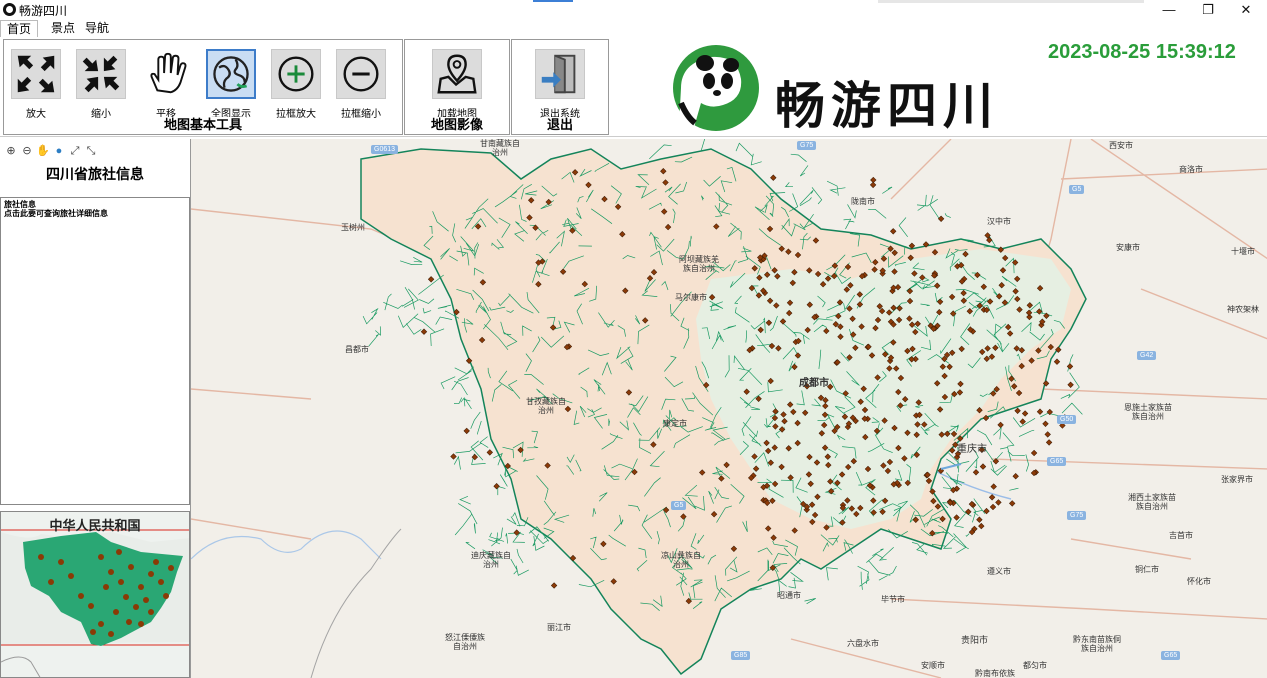 The width and height of the screenshot is (1267, 678). I want to click on label-liupanshui: 六盘水市, so click(863, 643).